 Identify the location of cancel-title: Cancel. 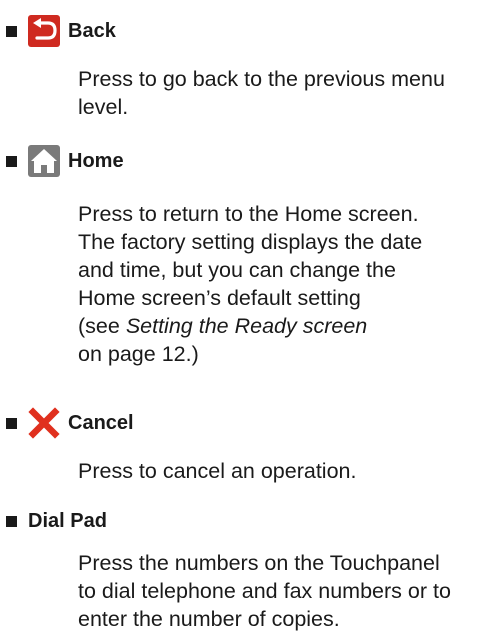
(101, 423).